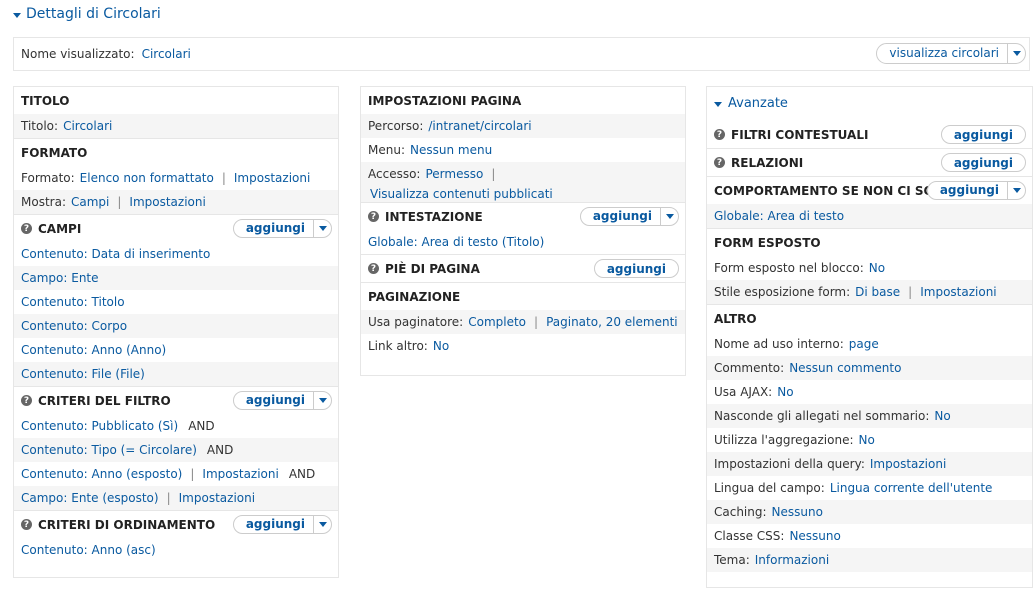  Describe the element at coordinates (983, 134) in the screenshot. I see `contextual-add-button: aggiungi` at that location.